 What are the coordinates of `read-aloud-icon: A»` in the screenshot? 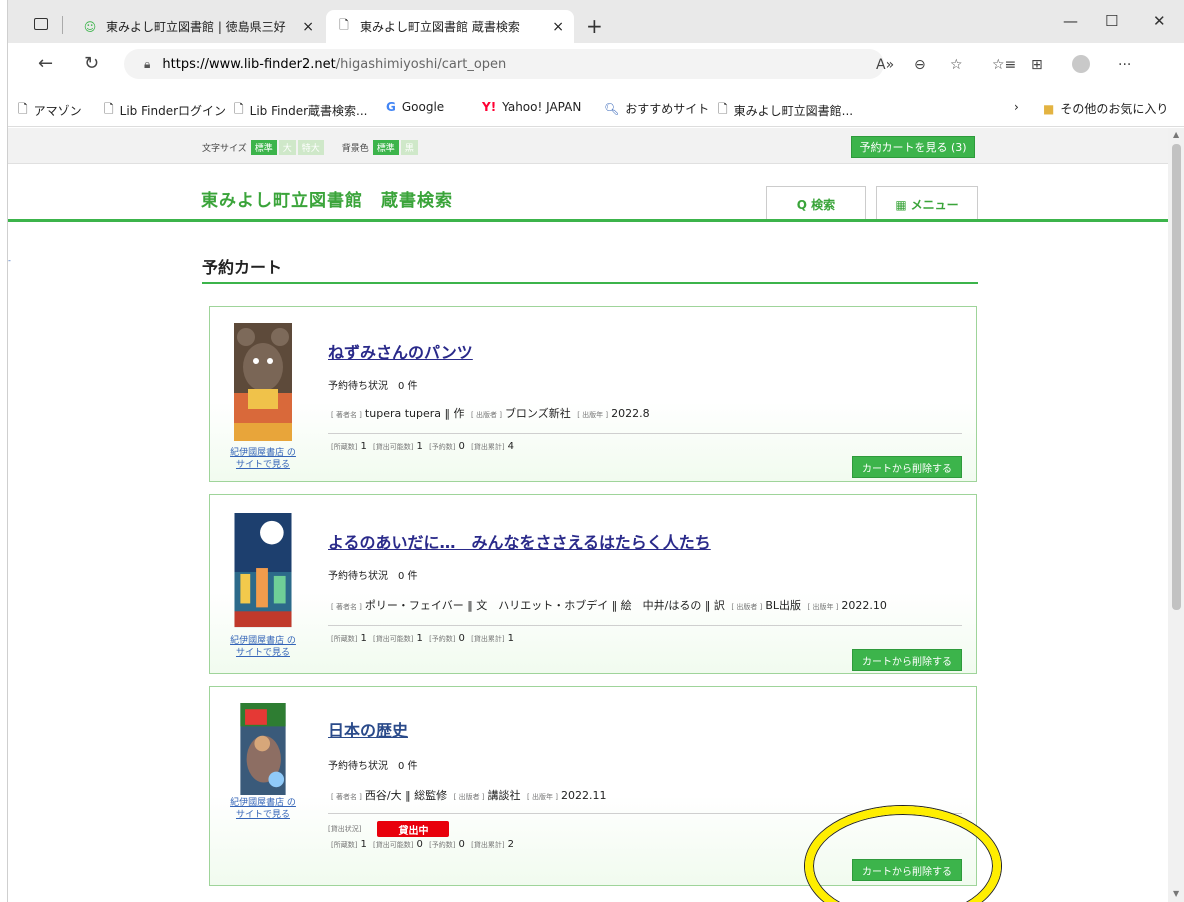 It's located at (885, 65).